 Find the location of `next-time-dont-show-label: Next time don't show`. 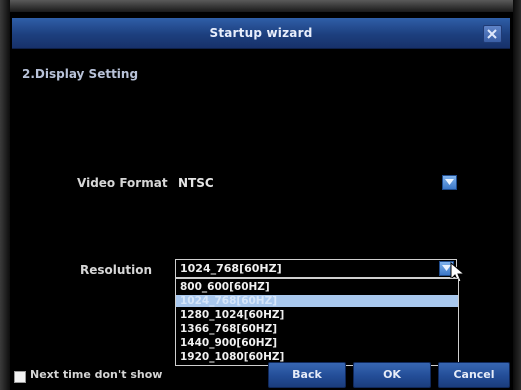

next-time-dont-show-label: Next time don't show is located at coordinates (96, 374).